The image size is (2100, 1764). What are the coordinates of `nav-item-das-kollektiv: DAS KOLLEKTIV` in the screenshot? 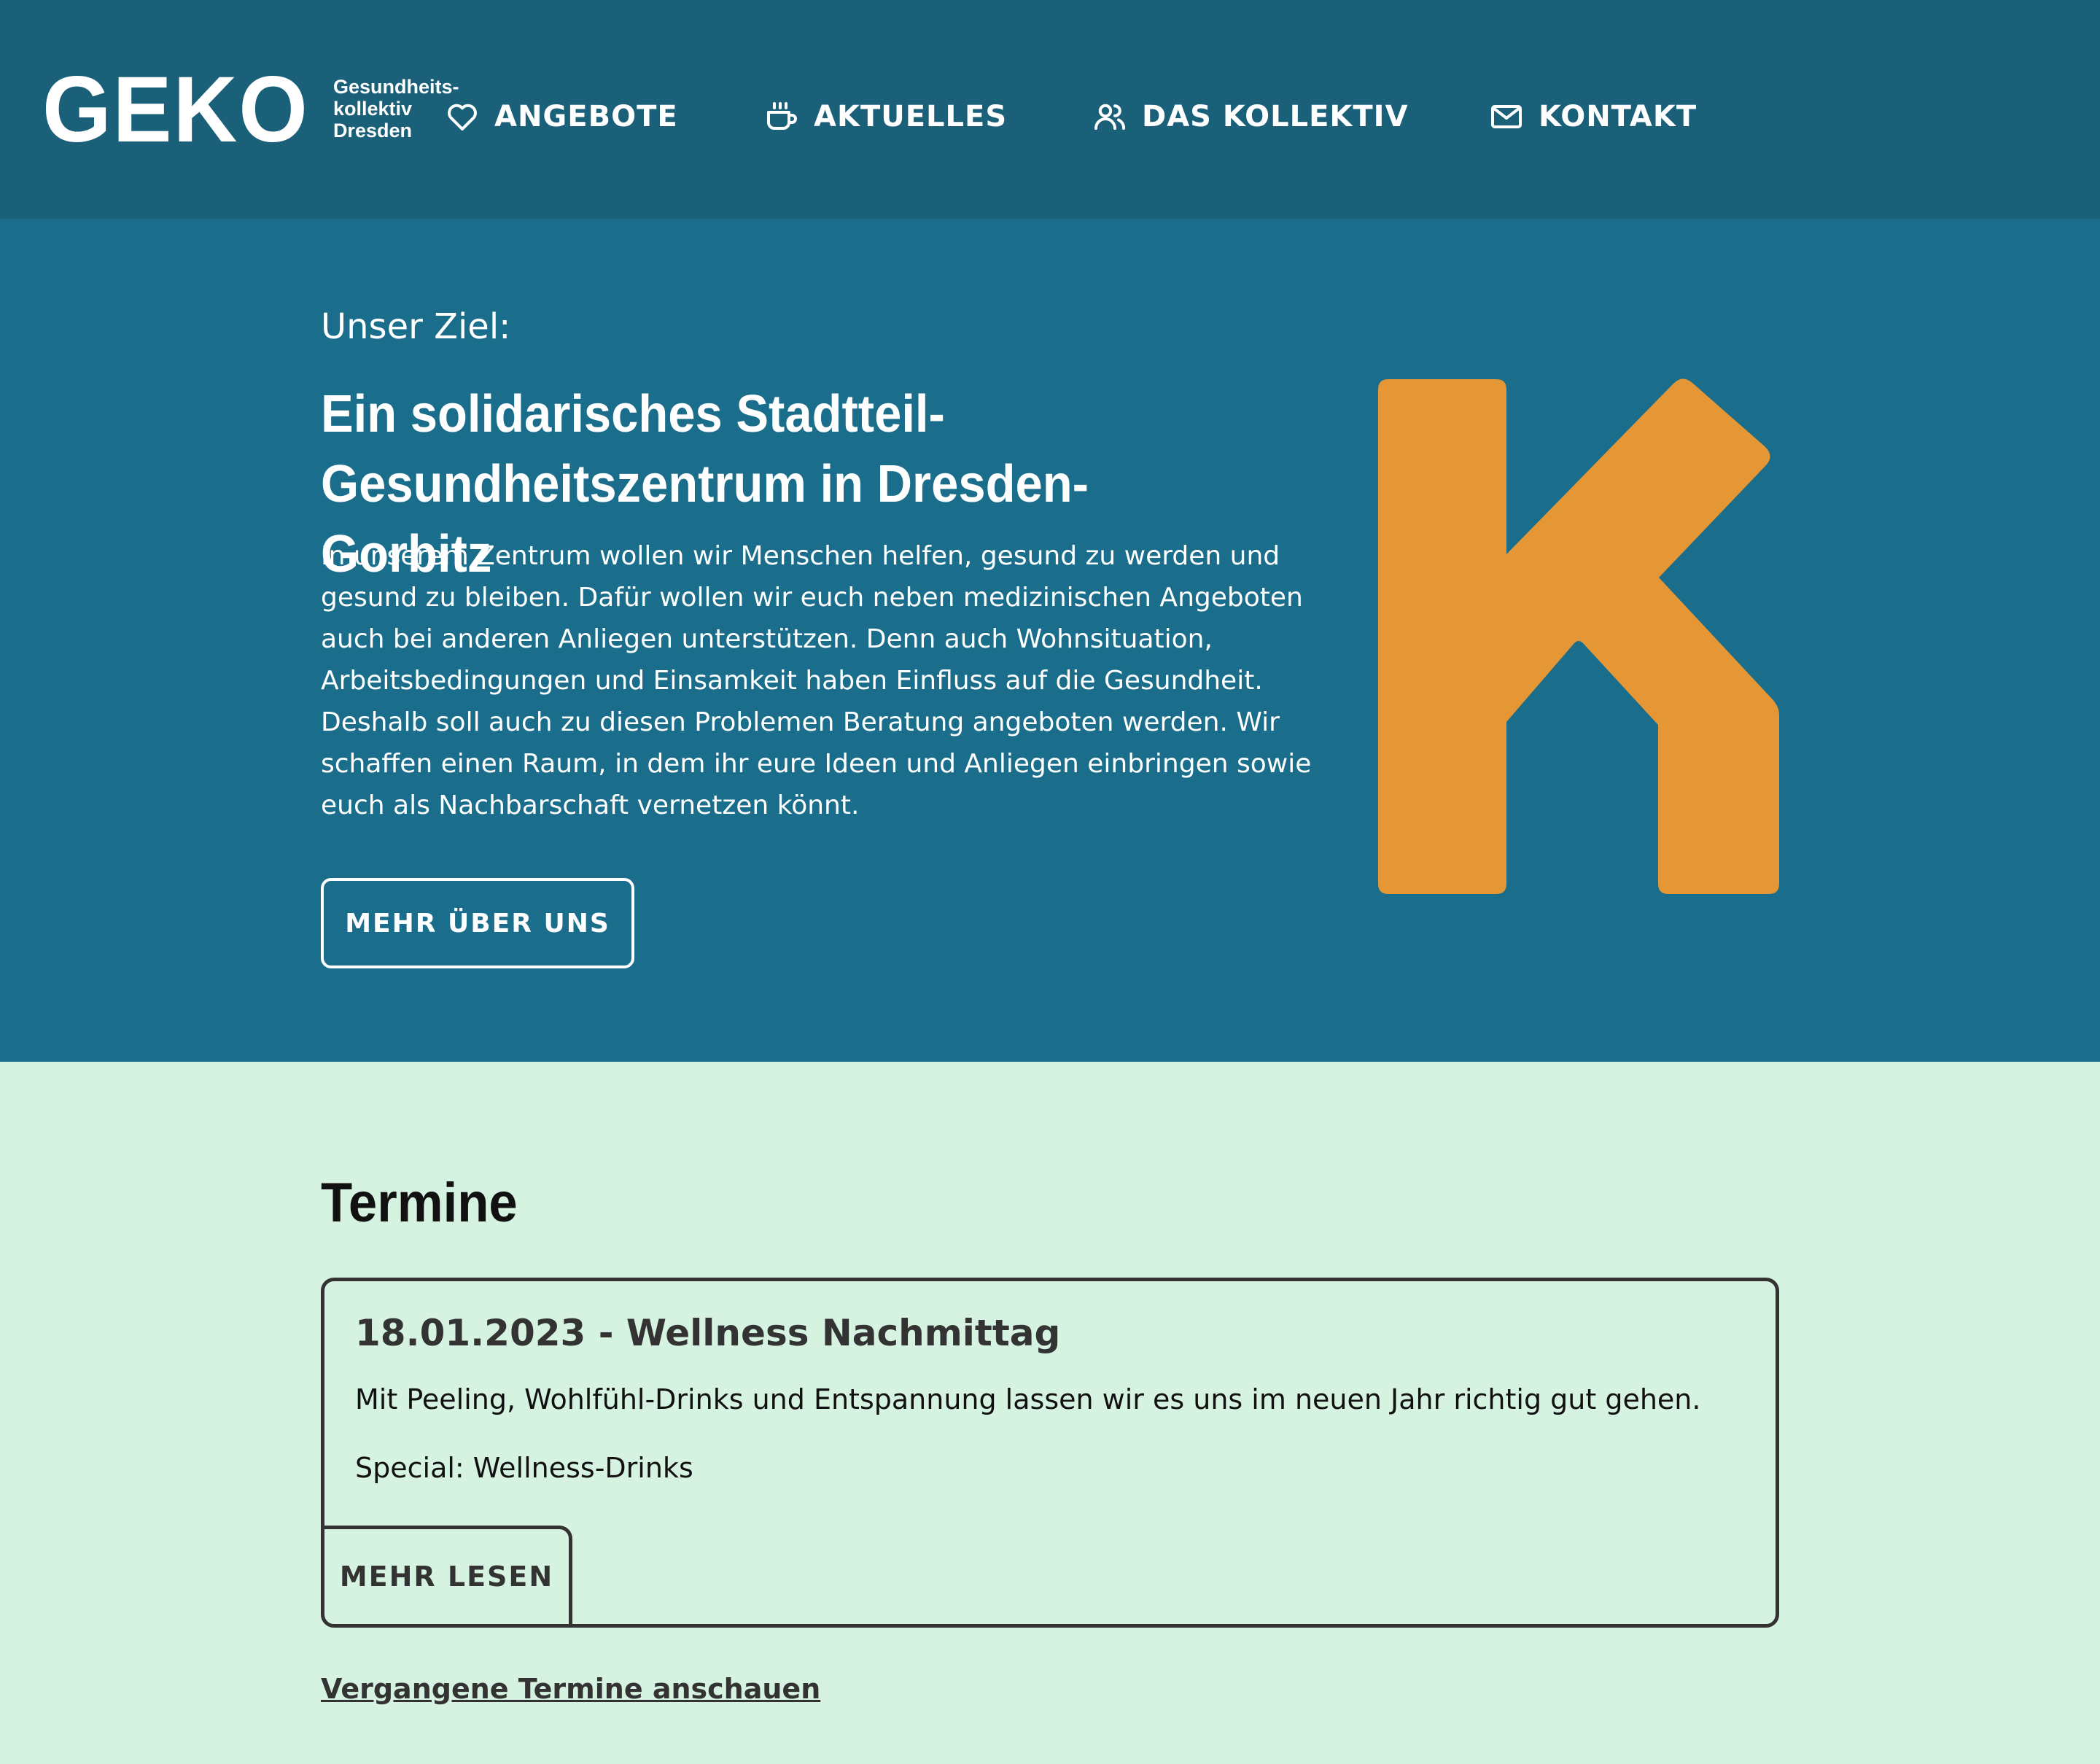 It's located at (1250, 116).